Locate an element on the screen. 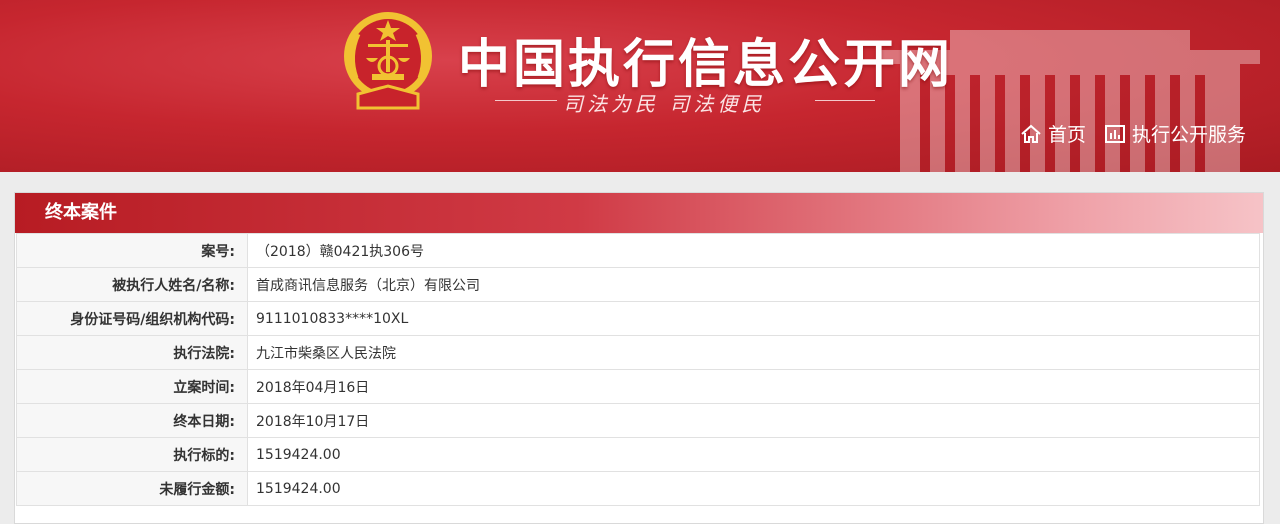  site-title: 中国执行信息公开网 is located at coordinates (706, 65).